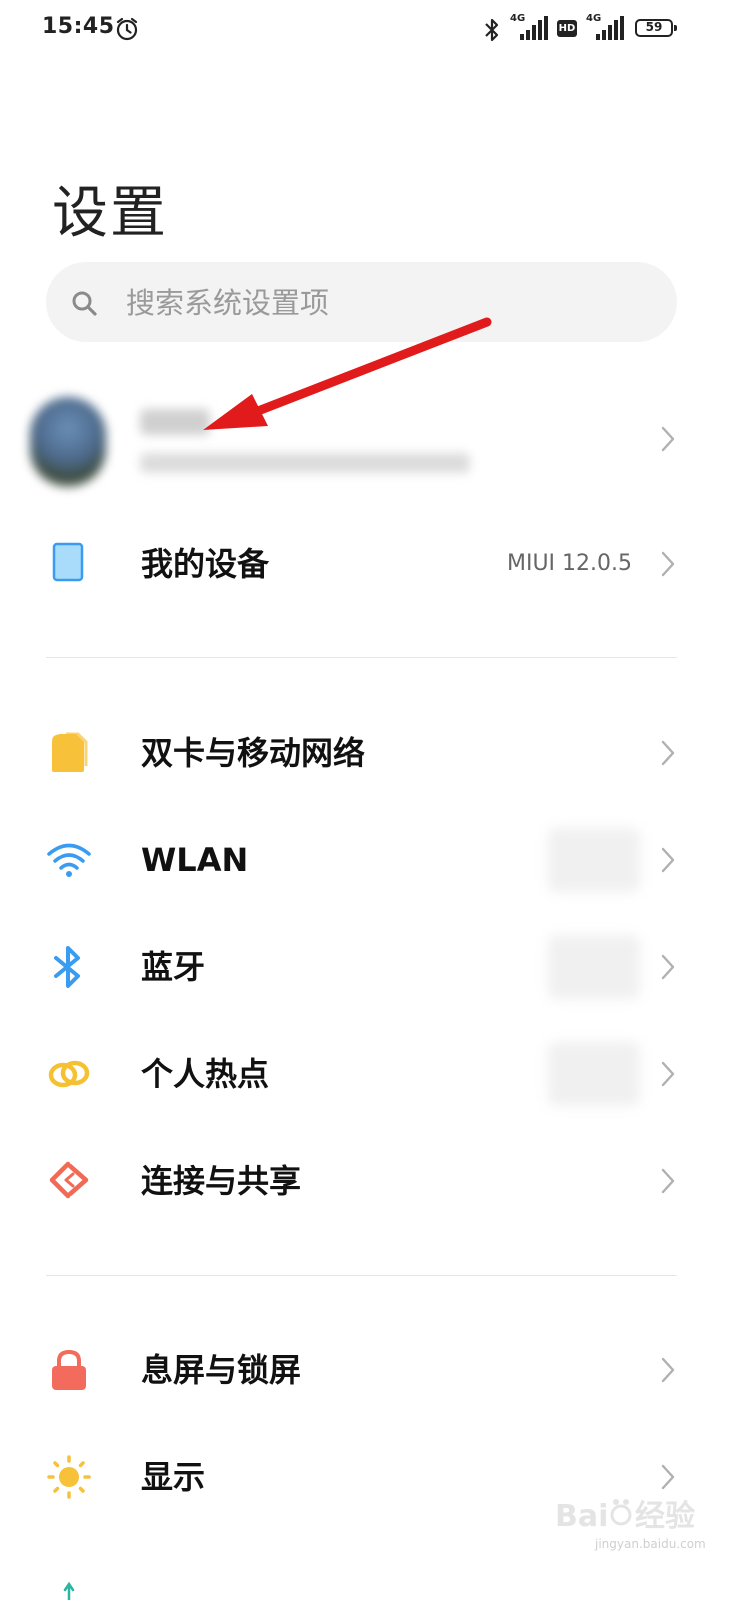 The image size is (738, 1600). What do you see at coordinates (253, 753) in the screenshot?
I see `sim-network-label: 双卡与移动网络` at bounding box center [253, 753].